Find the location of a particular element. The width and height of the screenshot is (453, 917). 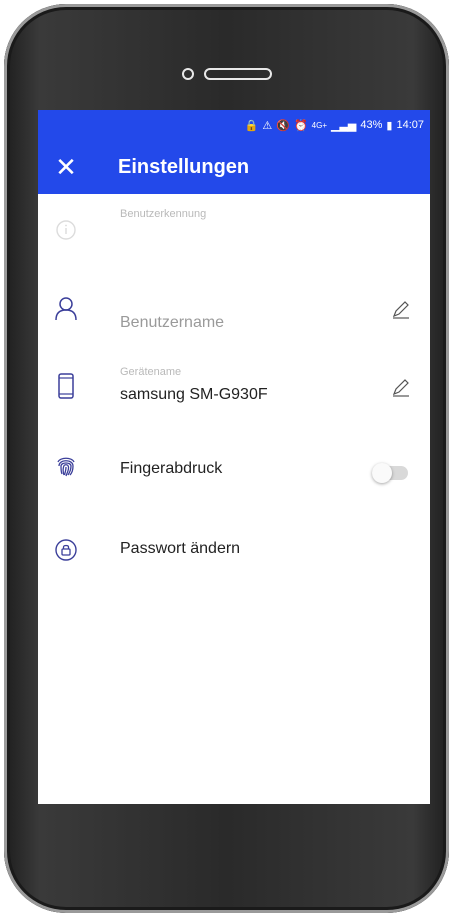

mute-icon: 🔇 is located at coordinates (283, 125).